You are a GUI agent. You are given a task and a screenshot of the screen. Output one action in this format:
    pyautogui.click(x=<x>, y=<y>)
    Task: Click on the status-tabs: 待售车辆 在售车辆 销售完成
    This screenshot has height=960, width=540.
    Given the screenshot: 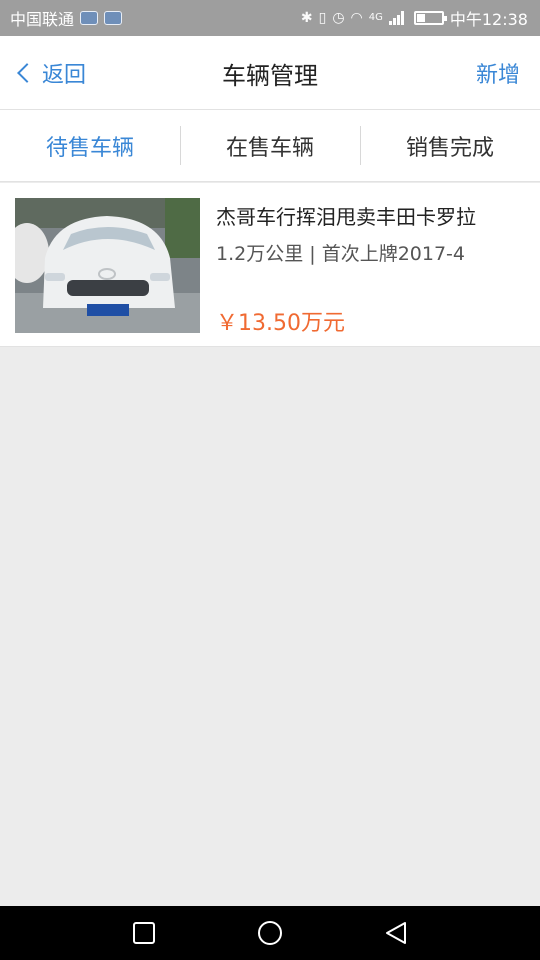 What is the action you would take?
    pyautogui.click(x=270, y=146)
    